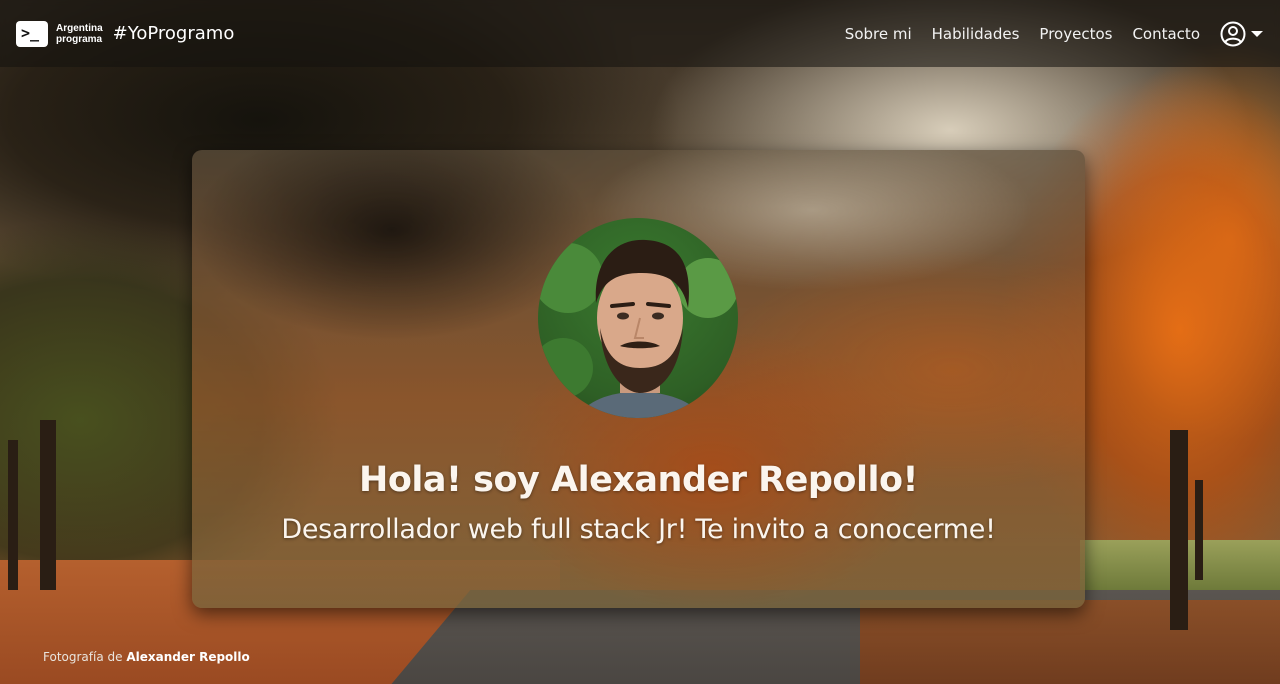 The height and width of the screenshot is (684, 1280). I want to click on photo-credit: Fotografía de Alexander Repollo, so click(146, 657).